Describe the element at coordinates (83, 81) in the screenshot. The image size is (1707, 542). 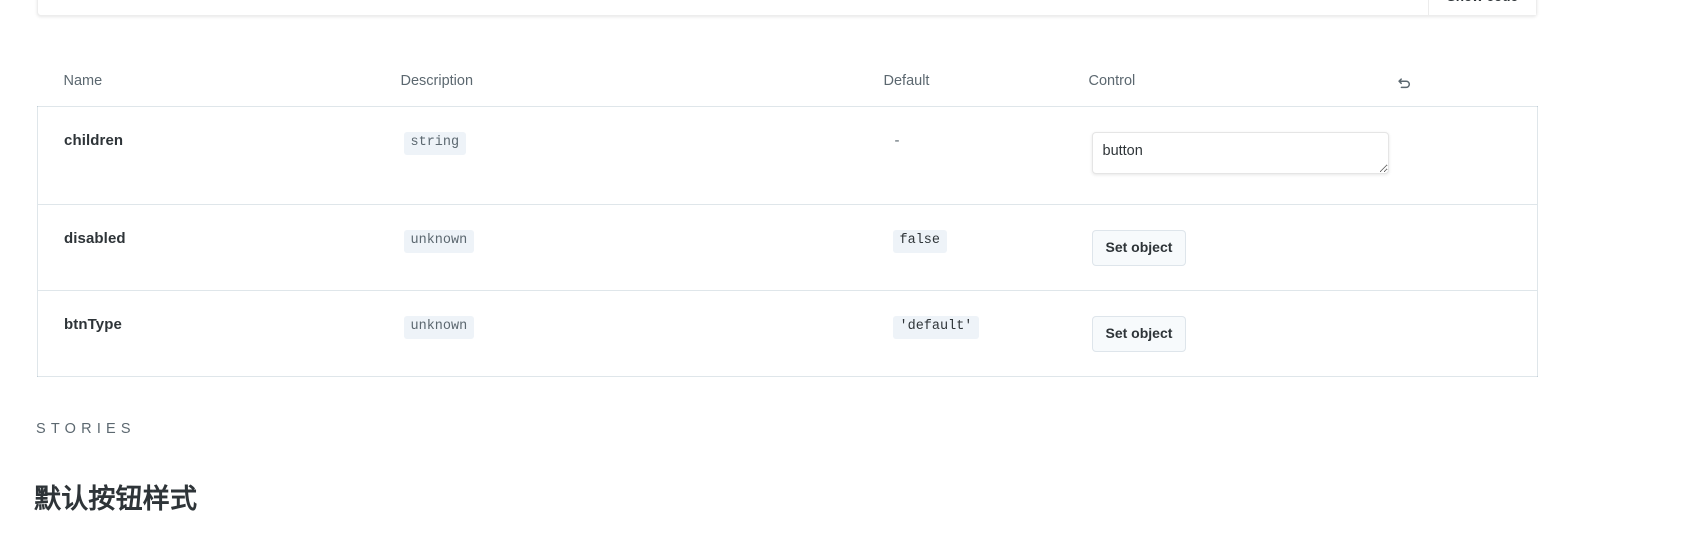
I see `column-header-name: Name` at that location.